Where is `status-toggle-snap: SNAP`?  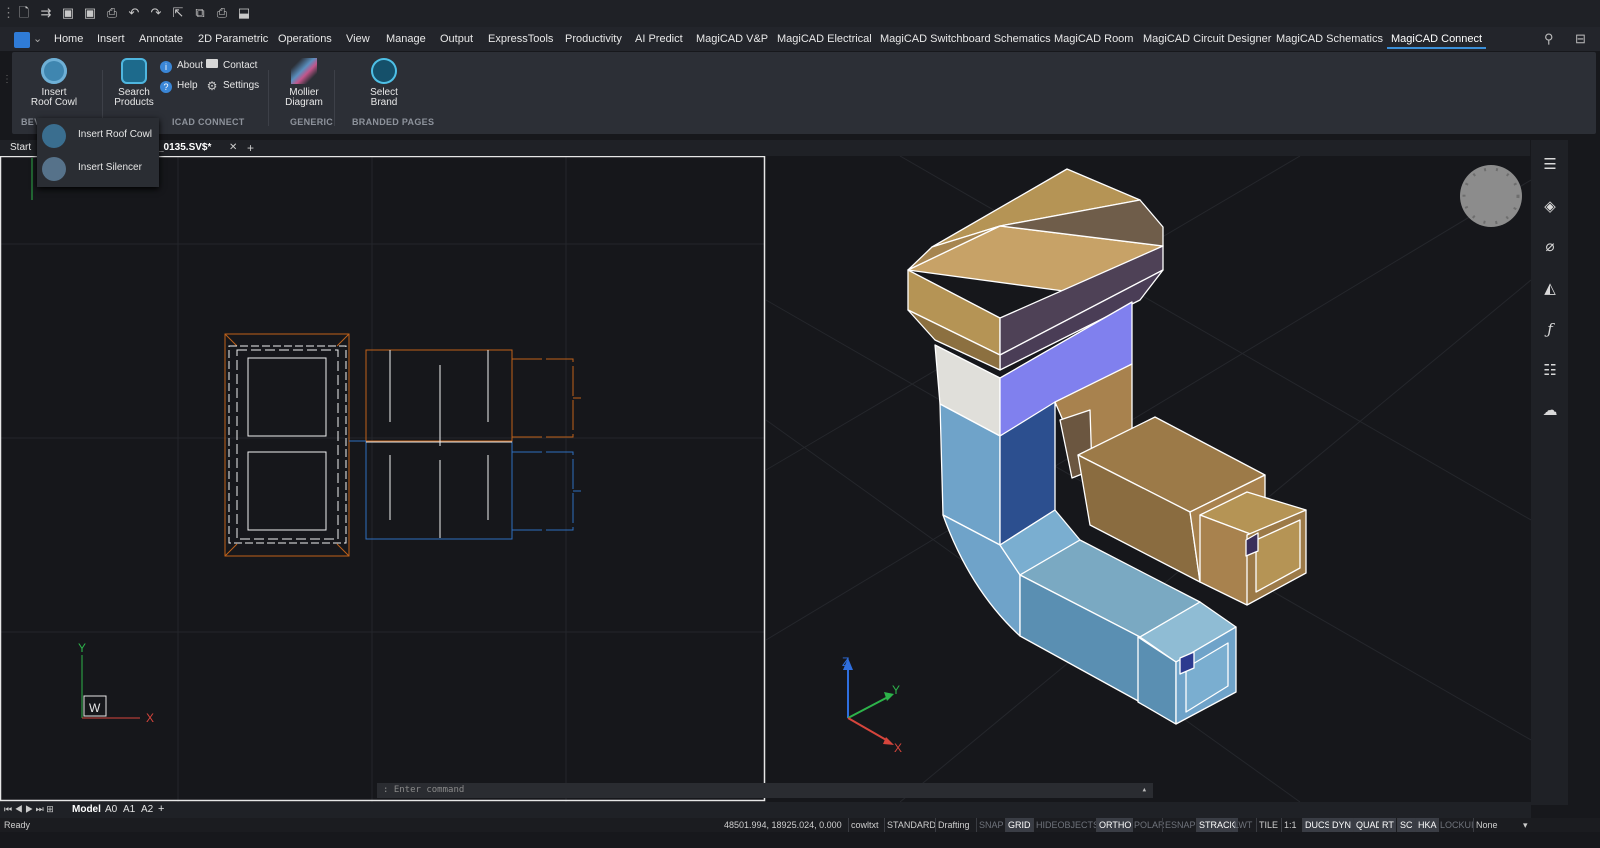 status-toggle-snap: SNAP is located at coordinates (991, 825).